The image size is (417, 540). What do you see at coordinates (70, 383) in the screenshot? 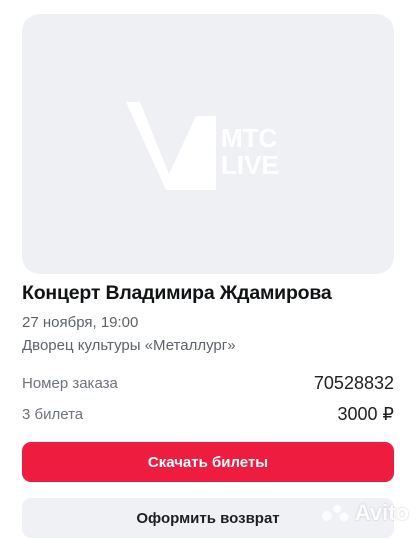
I see `order-number-label: Номер заказа` at bounding box center [70, 383].